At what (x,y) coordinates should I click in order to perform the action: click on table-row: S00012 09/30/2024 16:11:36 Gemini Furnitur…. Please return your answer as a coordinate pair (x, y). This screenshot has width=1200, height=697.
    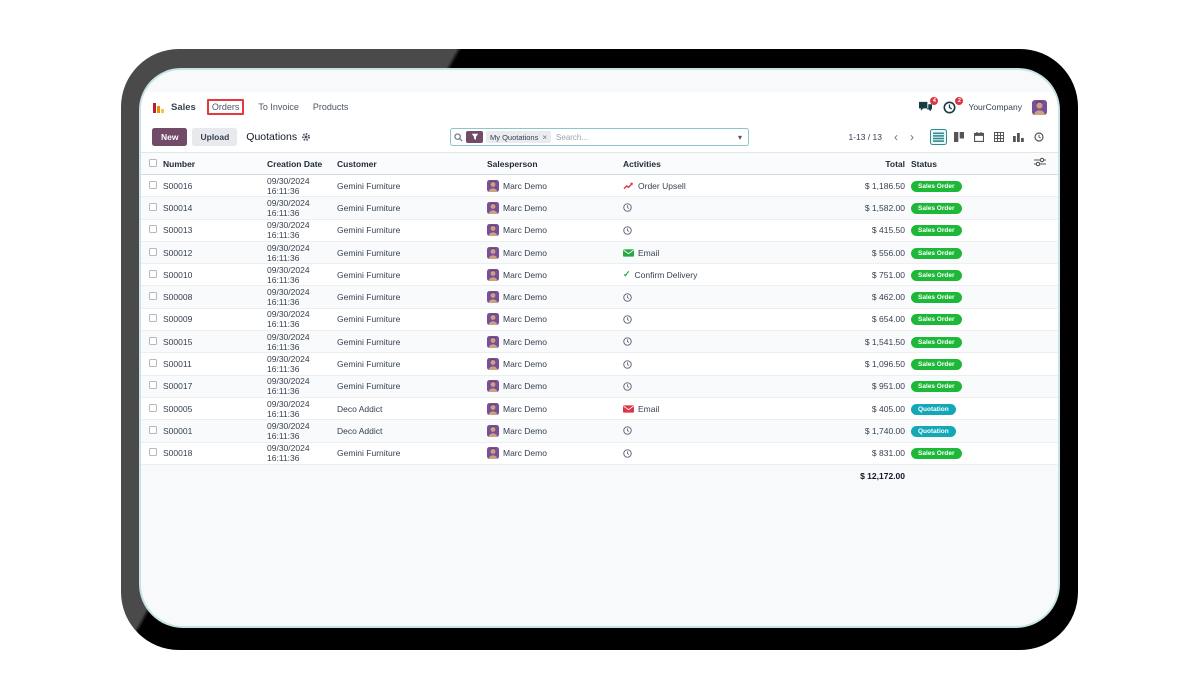
    Looking at the image, I should click on (599, 253).